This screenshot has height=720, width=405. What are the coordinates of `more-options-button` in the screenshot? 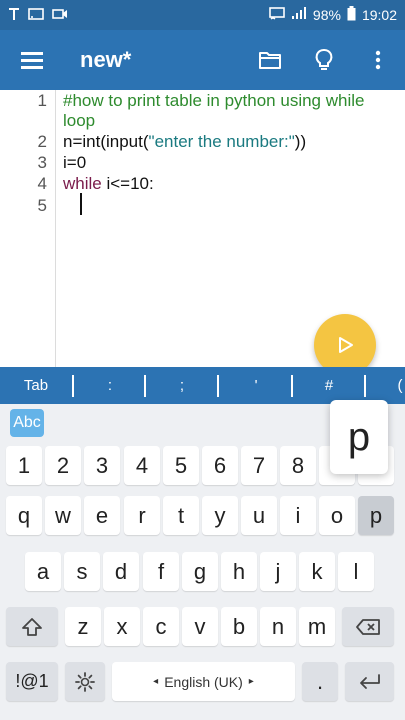 It's located at (378, 60).